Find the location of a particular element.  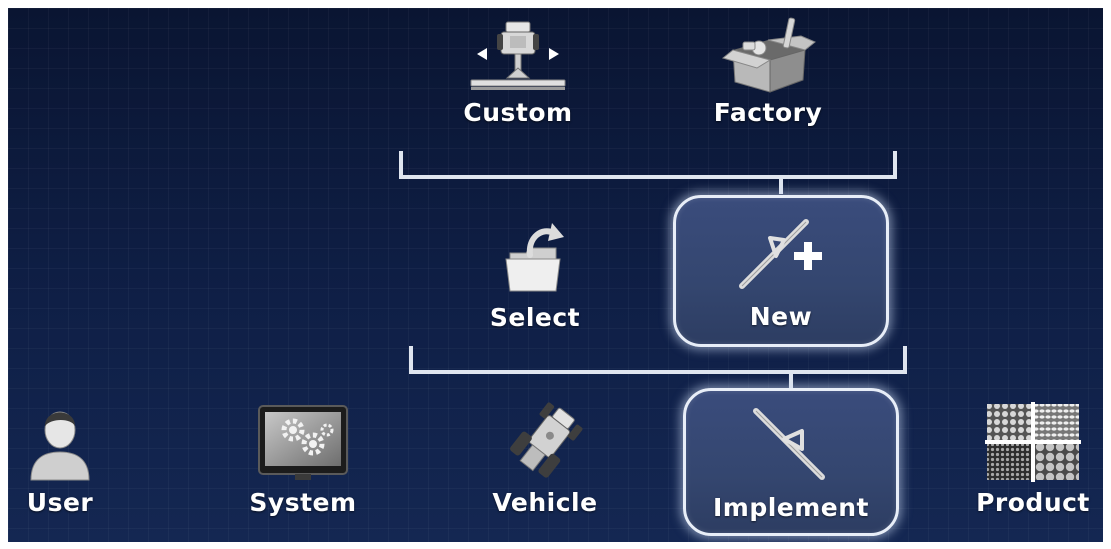

select-button: Select is located at coordinates (535, 275).